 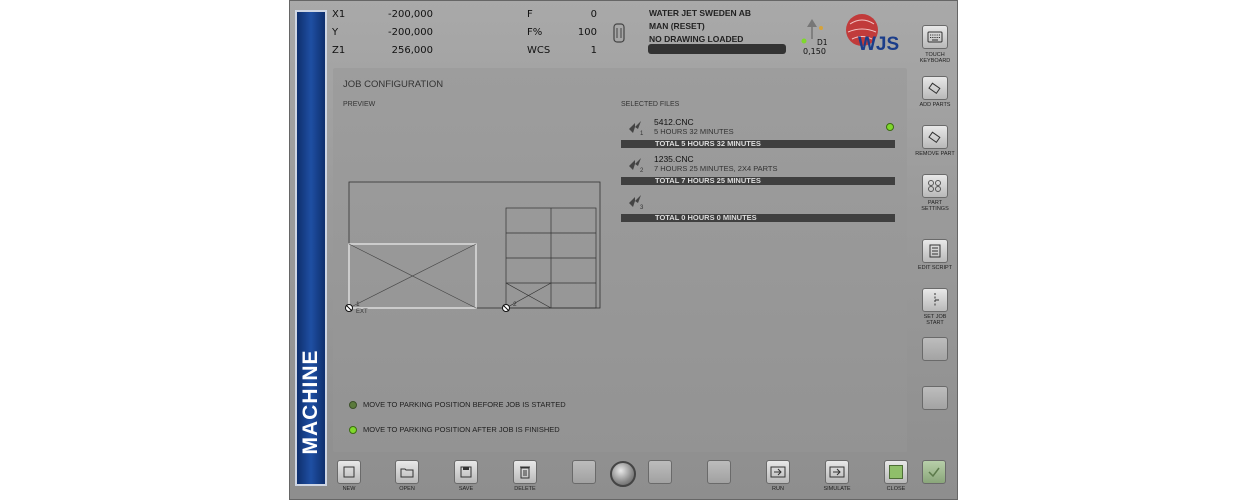 I want to click on part-settings-button, so click(x=935, y=186).